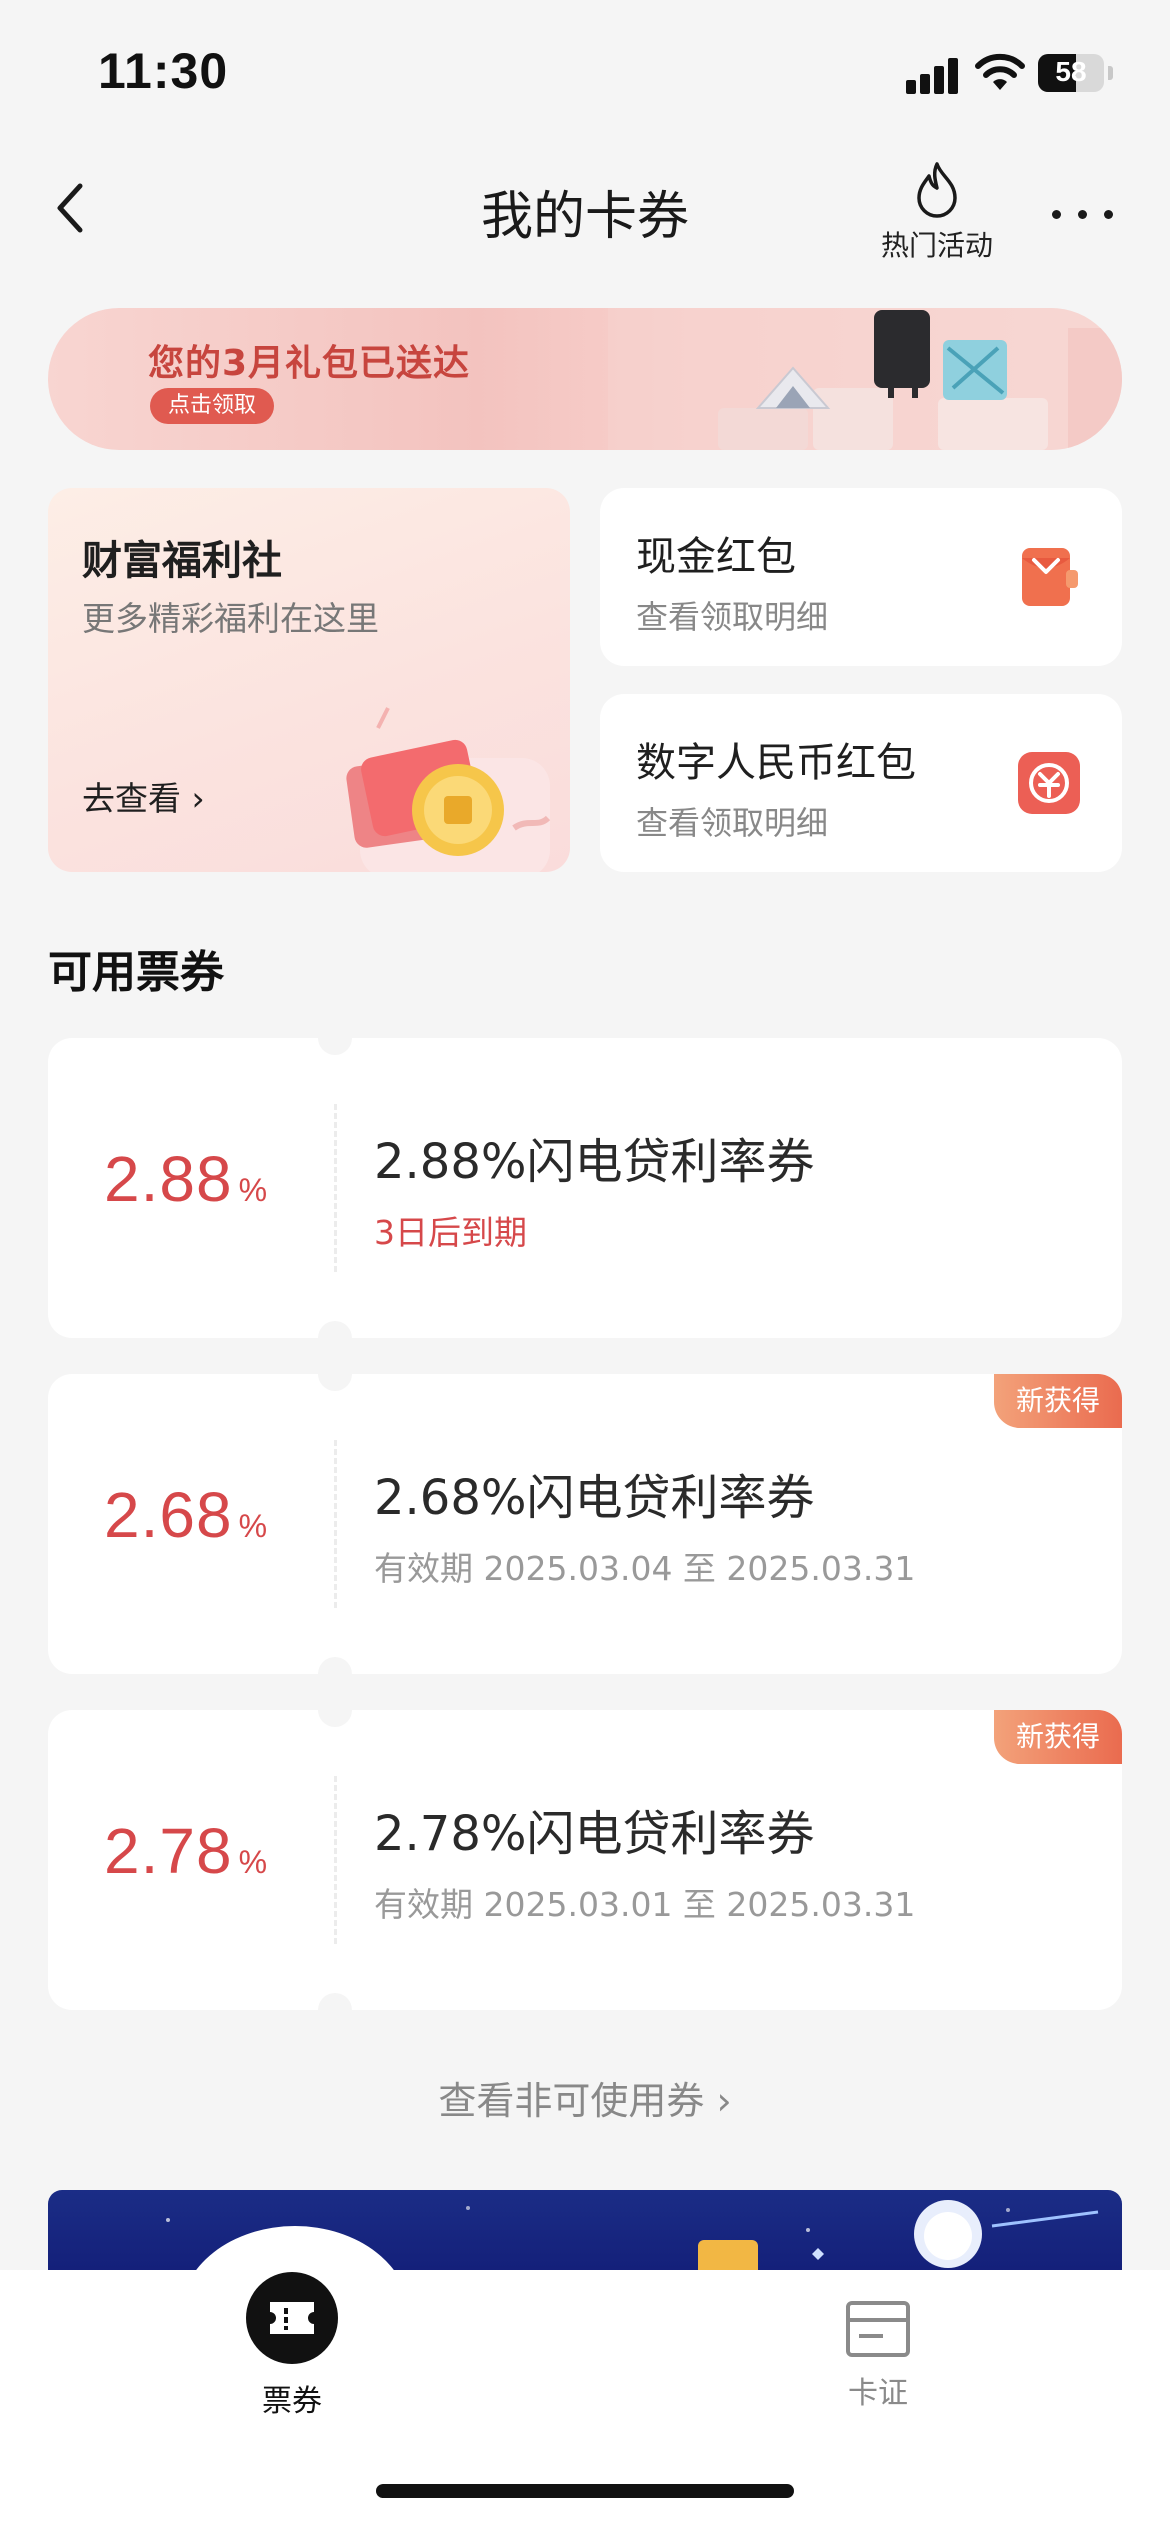 This screenshot has height=2532, width=1170. Describe the element at coordinates (1000, 71) in the screenshot. I see `wifi-icon` at that location.